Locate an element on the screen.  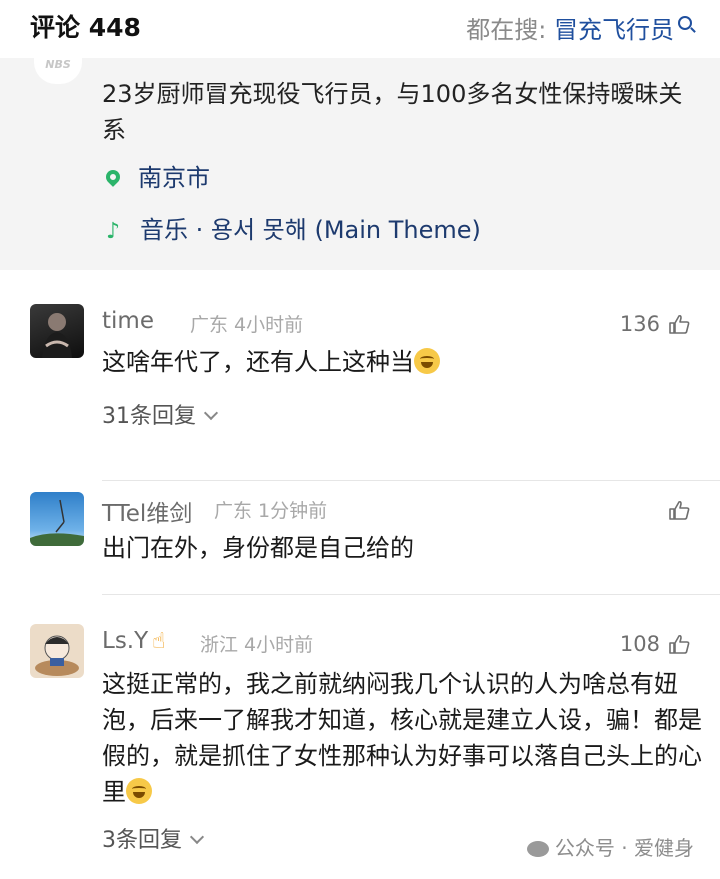
comment-location-time: 广东 4小时前 is located at coordinates (247, 325).